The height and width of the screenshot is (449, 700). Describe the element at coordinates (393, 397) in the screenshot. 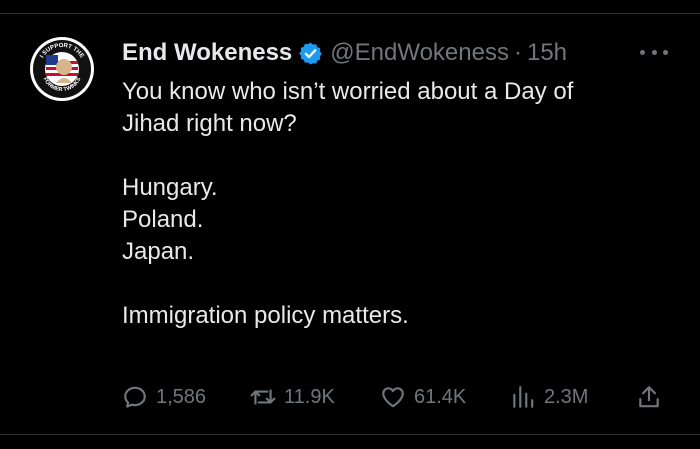

I see `heart-icon` at that location.